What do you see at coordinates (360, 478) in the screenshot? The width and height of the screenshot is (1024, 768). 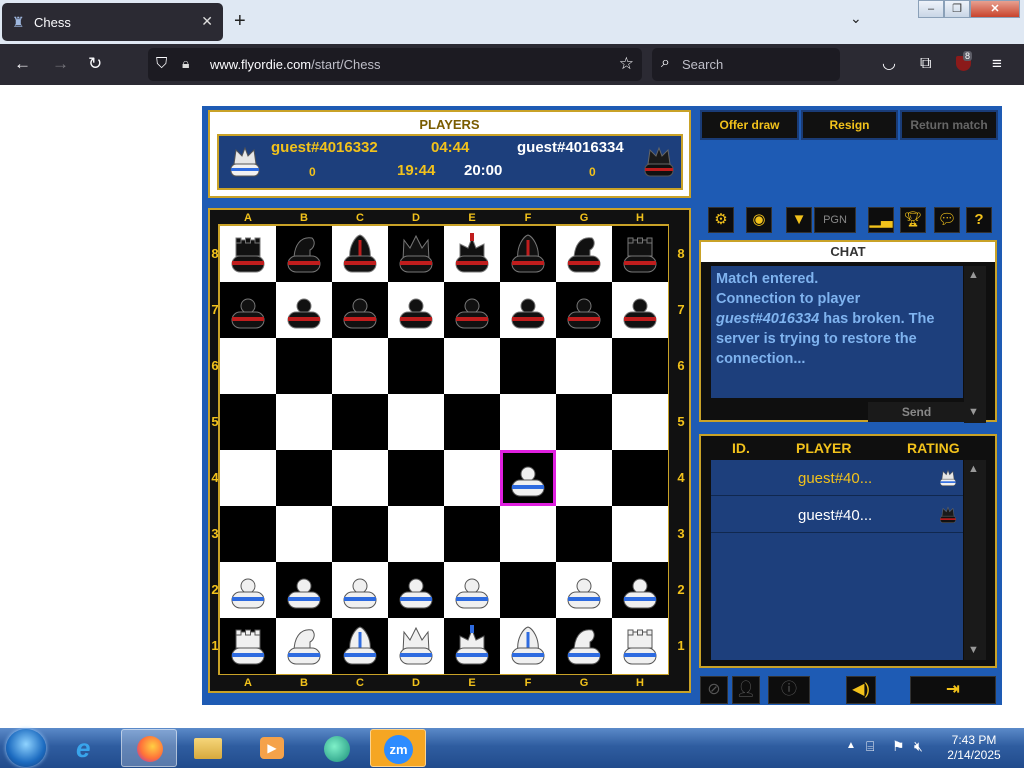 I see `square-c4` at bounding box center [360, 478].